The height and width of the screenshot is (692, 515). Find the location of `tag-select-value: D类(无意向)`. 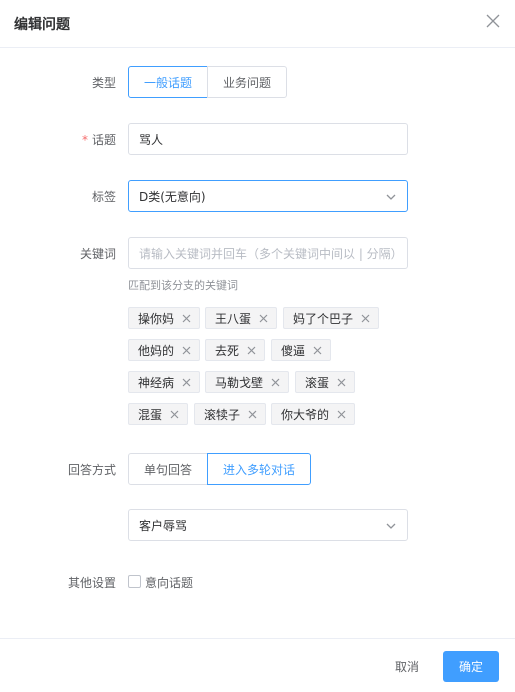

tag-select-value: D类(无意向) is located at coordinates (172, 196).